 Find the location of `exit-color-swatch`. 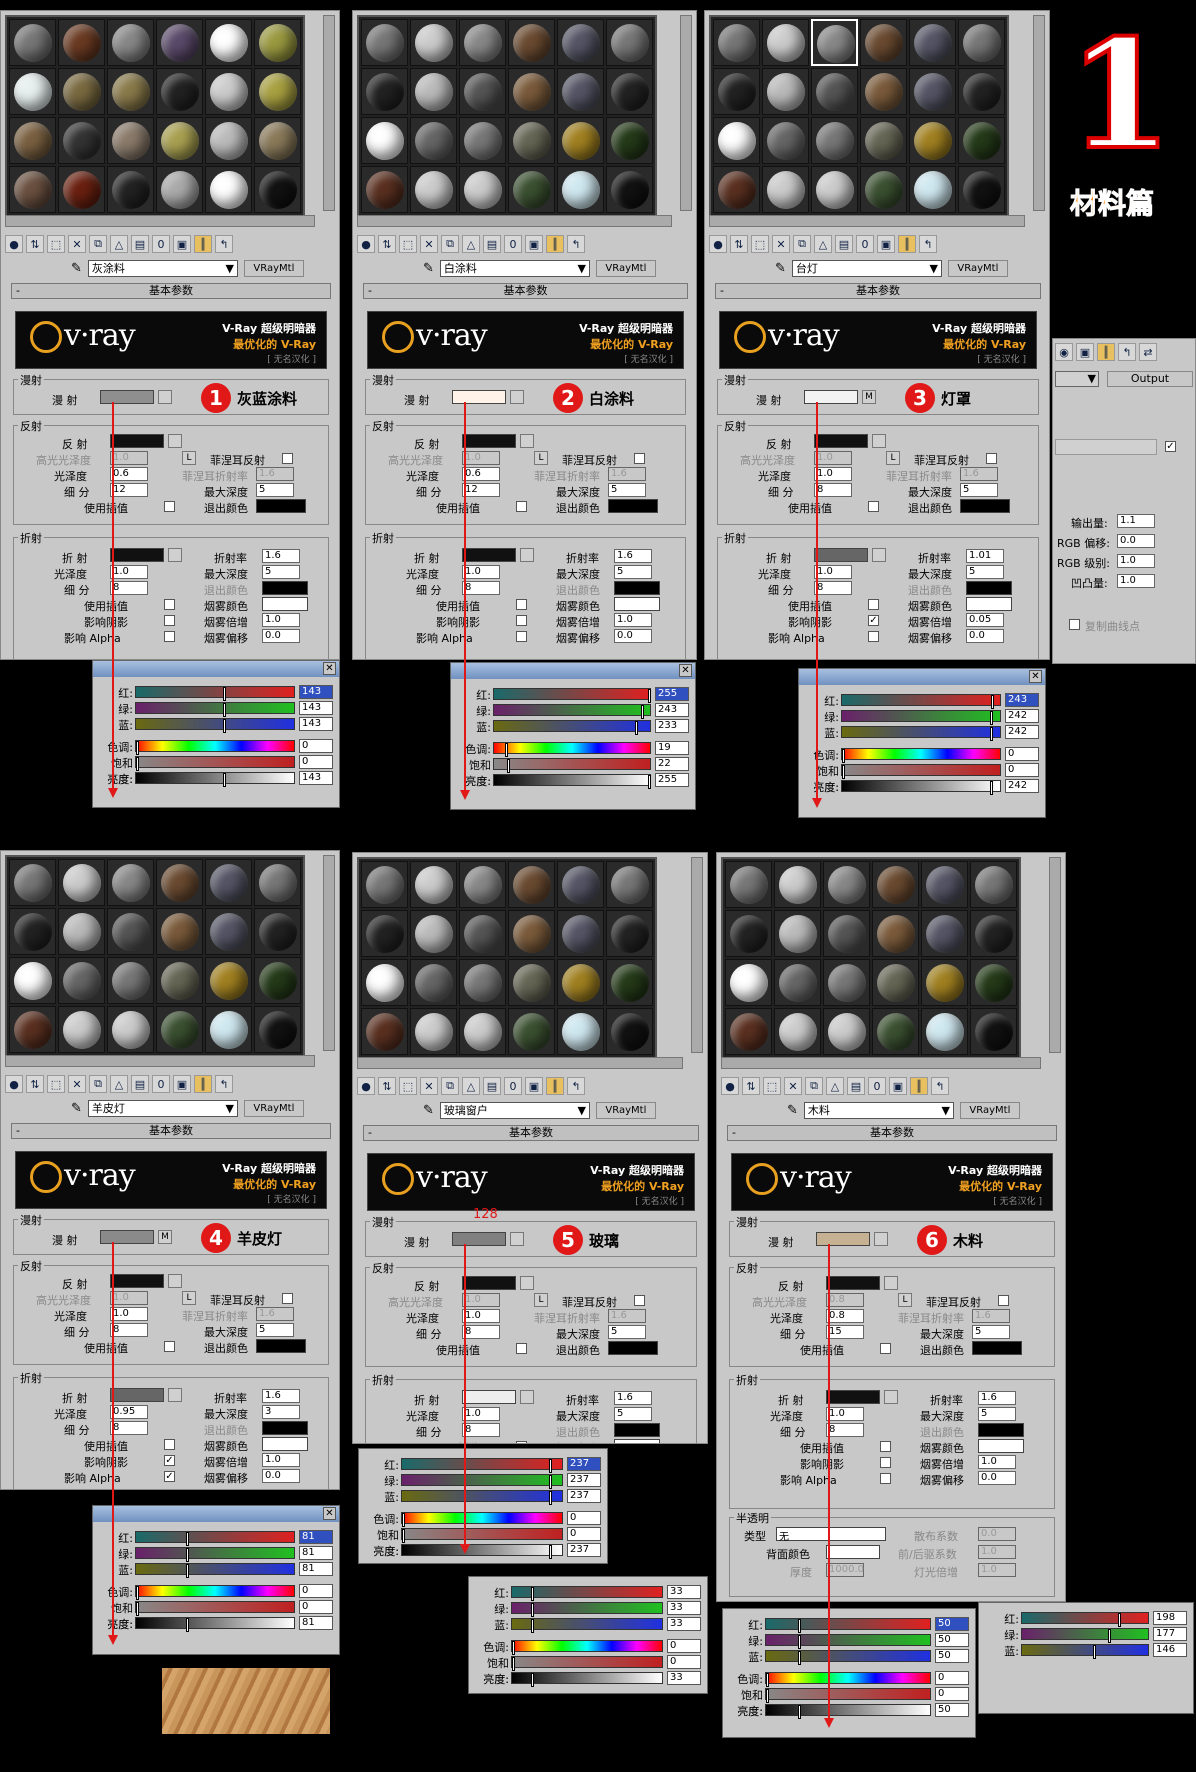

exit-color-swatch is located at coordinates (281, 506).